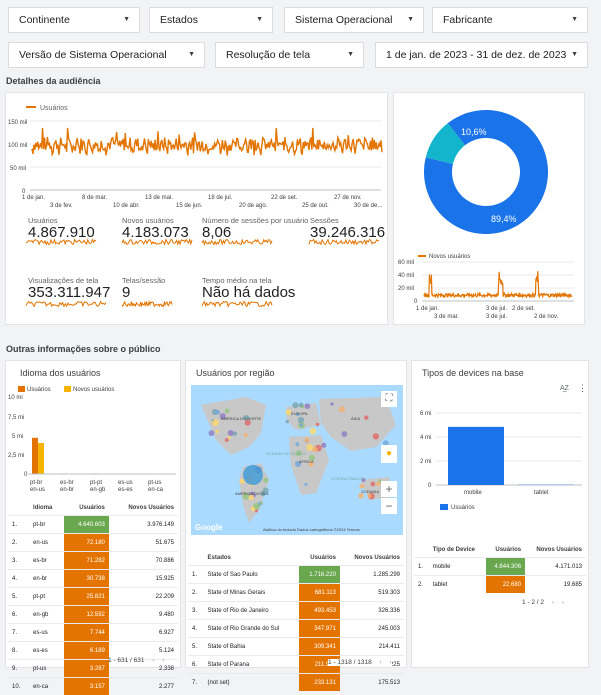 The height and width of the screenshot is (695, 601). Describe the element at coordinates (248, 292) in the screenshot. I see `kpi-value: Não há dados` at that location.